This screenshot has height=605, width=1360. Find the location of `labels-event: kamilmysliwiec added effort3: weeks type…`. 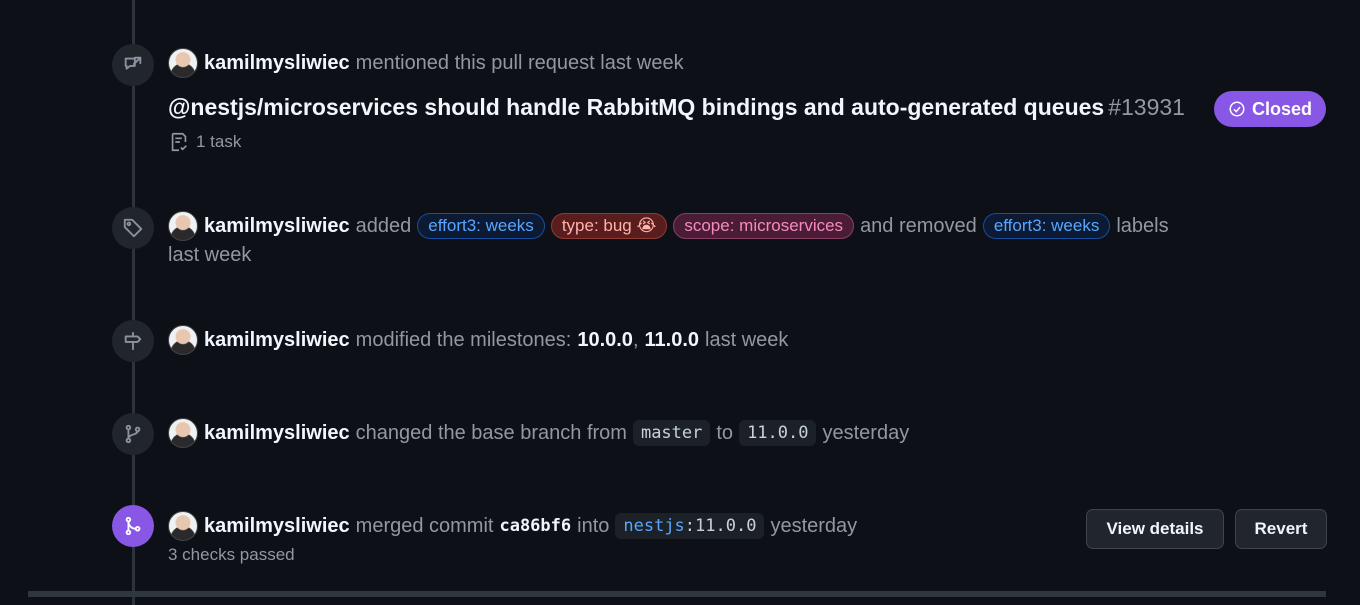

labels-event: kamilmysliwiec added effort3: weeks type… is located at coordinates (668, 226).